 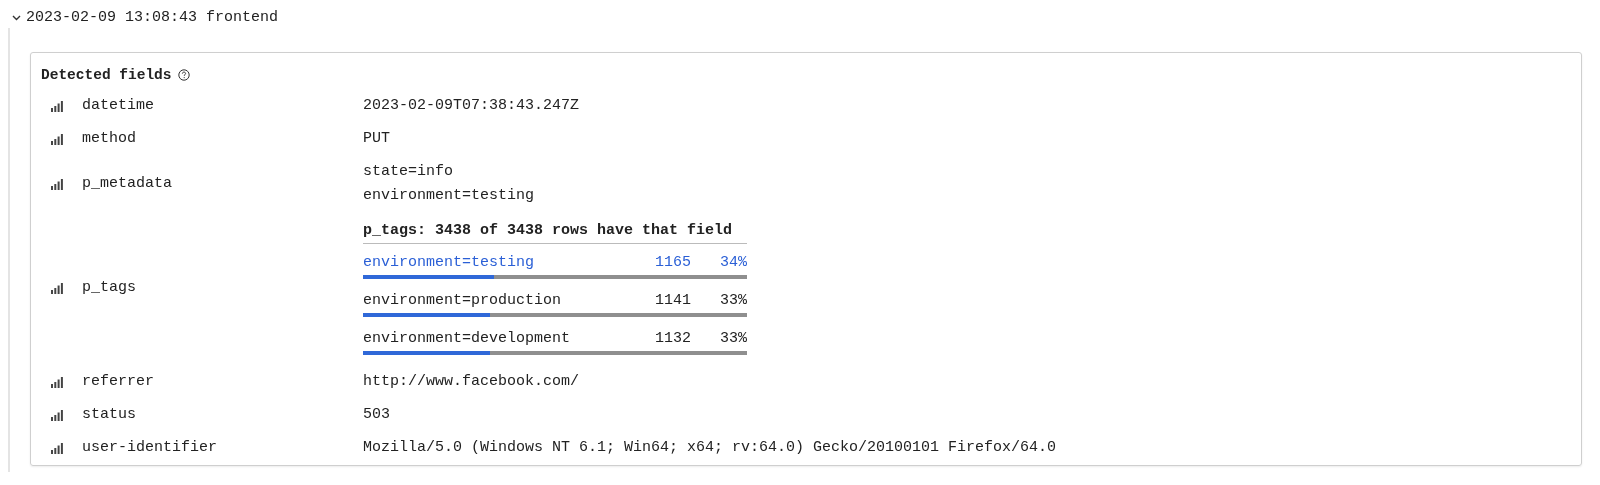 What do you see at coordinates (733, 263) in the screenshot?
I see `tag-percent: 34%` at bounding box center [733, 263].